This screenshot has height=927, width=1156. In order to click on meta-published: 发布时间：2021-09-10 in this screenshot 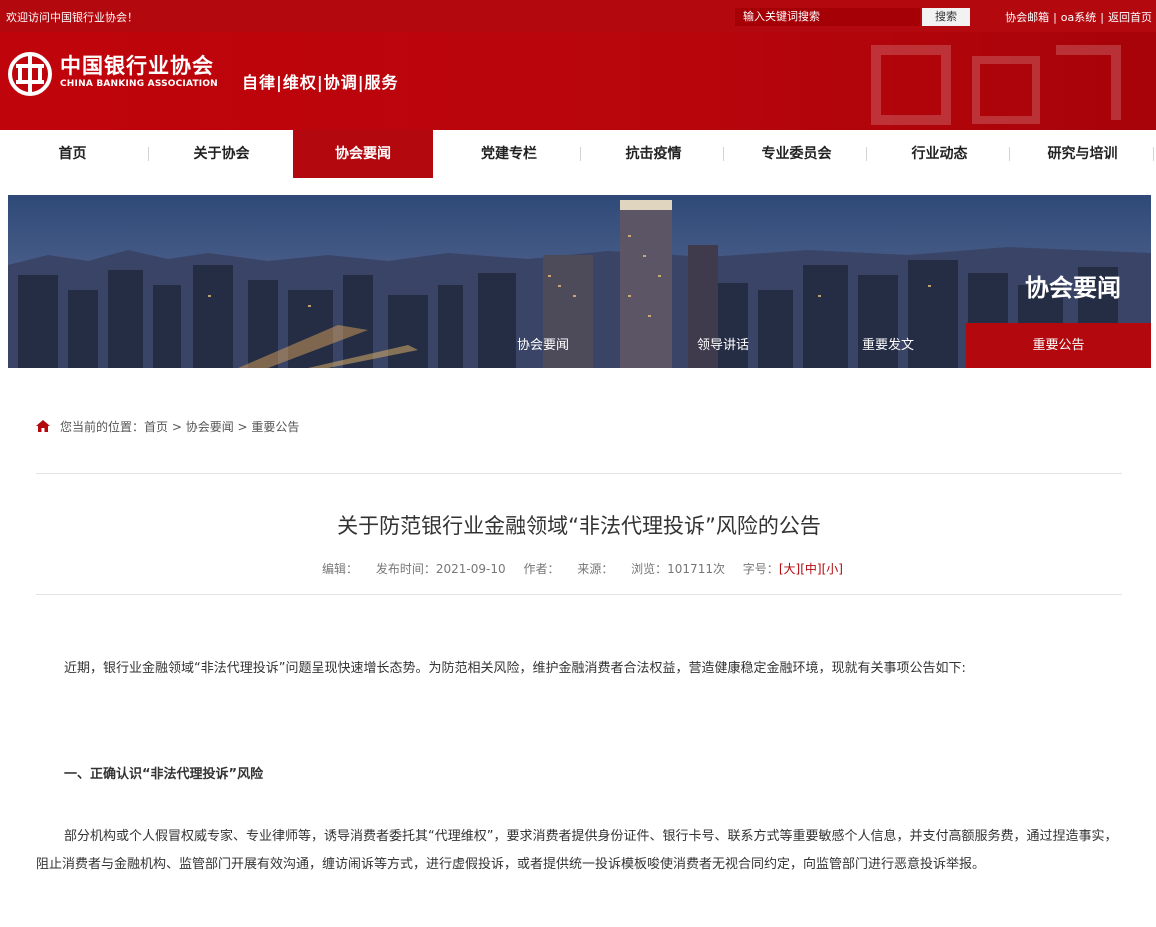, I will do `click(440, 569)`.